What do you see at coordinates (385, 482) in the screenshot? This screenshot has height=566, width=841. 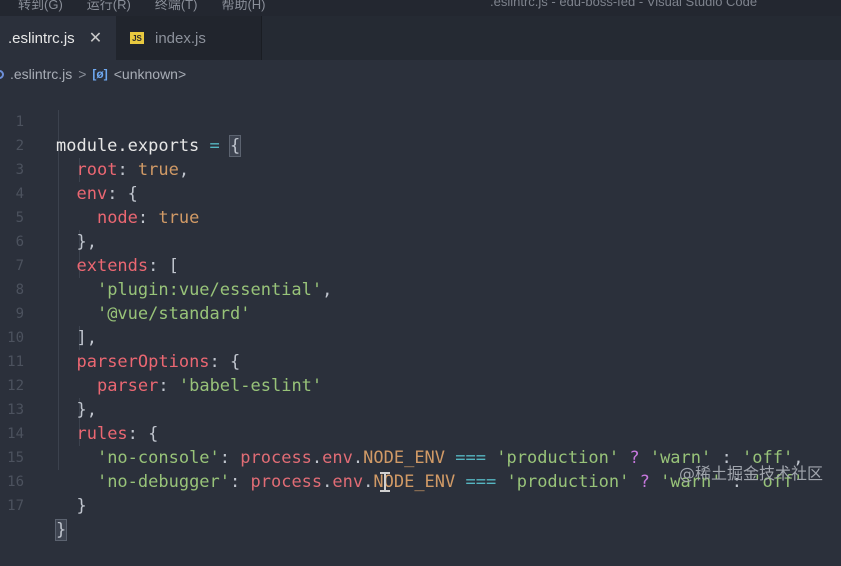 I see `text-cursor-icon` at bounding box center [385, 482].